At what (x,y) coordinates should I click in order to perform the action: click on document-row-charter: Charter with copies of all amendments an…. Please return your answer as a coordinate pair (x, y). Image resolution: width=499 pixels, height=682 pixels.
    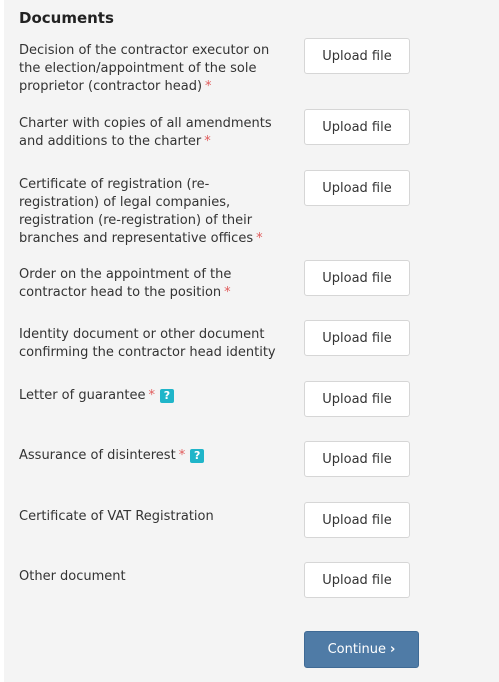
    Looking at the image, I should click on (257, 132).